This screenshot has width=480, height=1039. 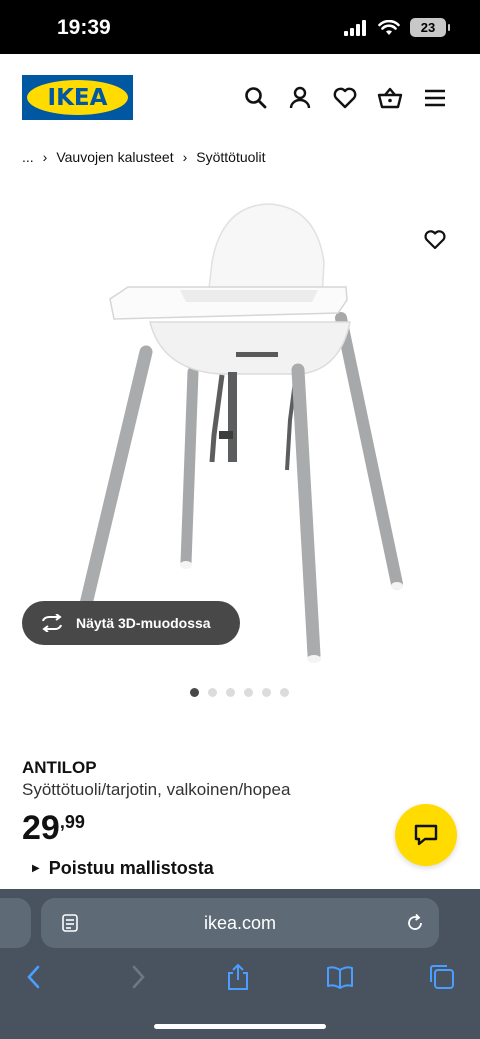 I want to click on product-description: Syöttötuoli/tarjotin, valkoinen/hopea, so click(x=156, y=789).